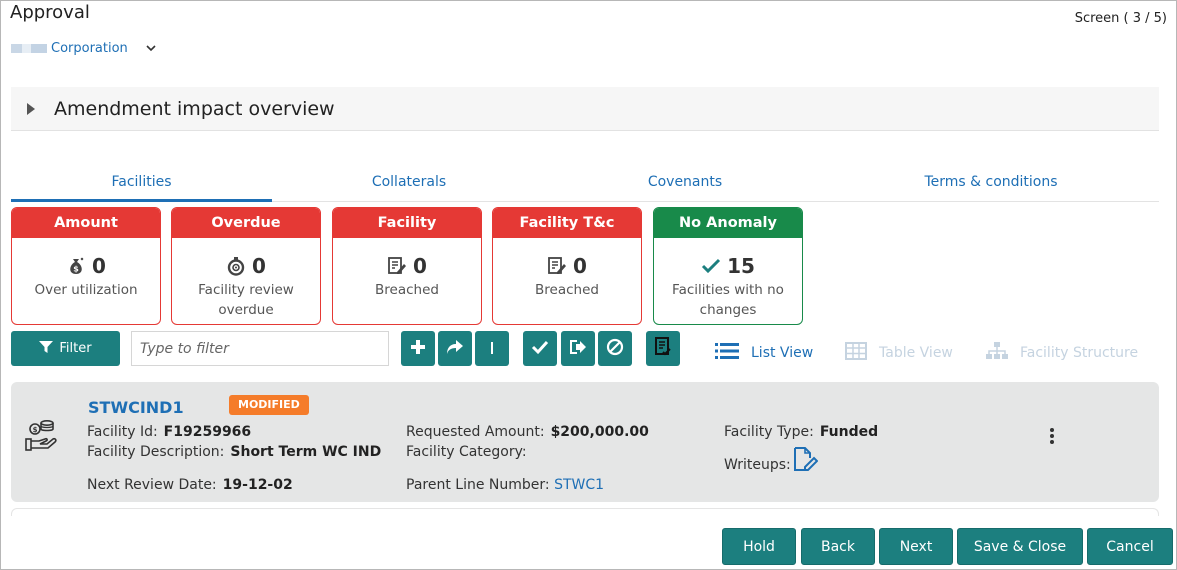 The width and height of the screenshot is (1177, 570). I want to click on tab-covenants: Covenants, so click(685, 185).